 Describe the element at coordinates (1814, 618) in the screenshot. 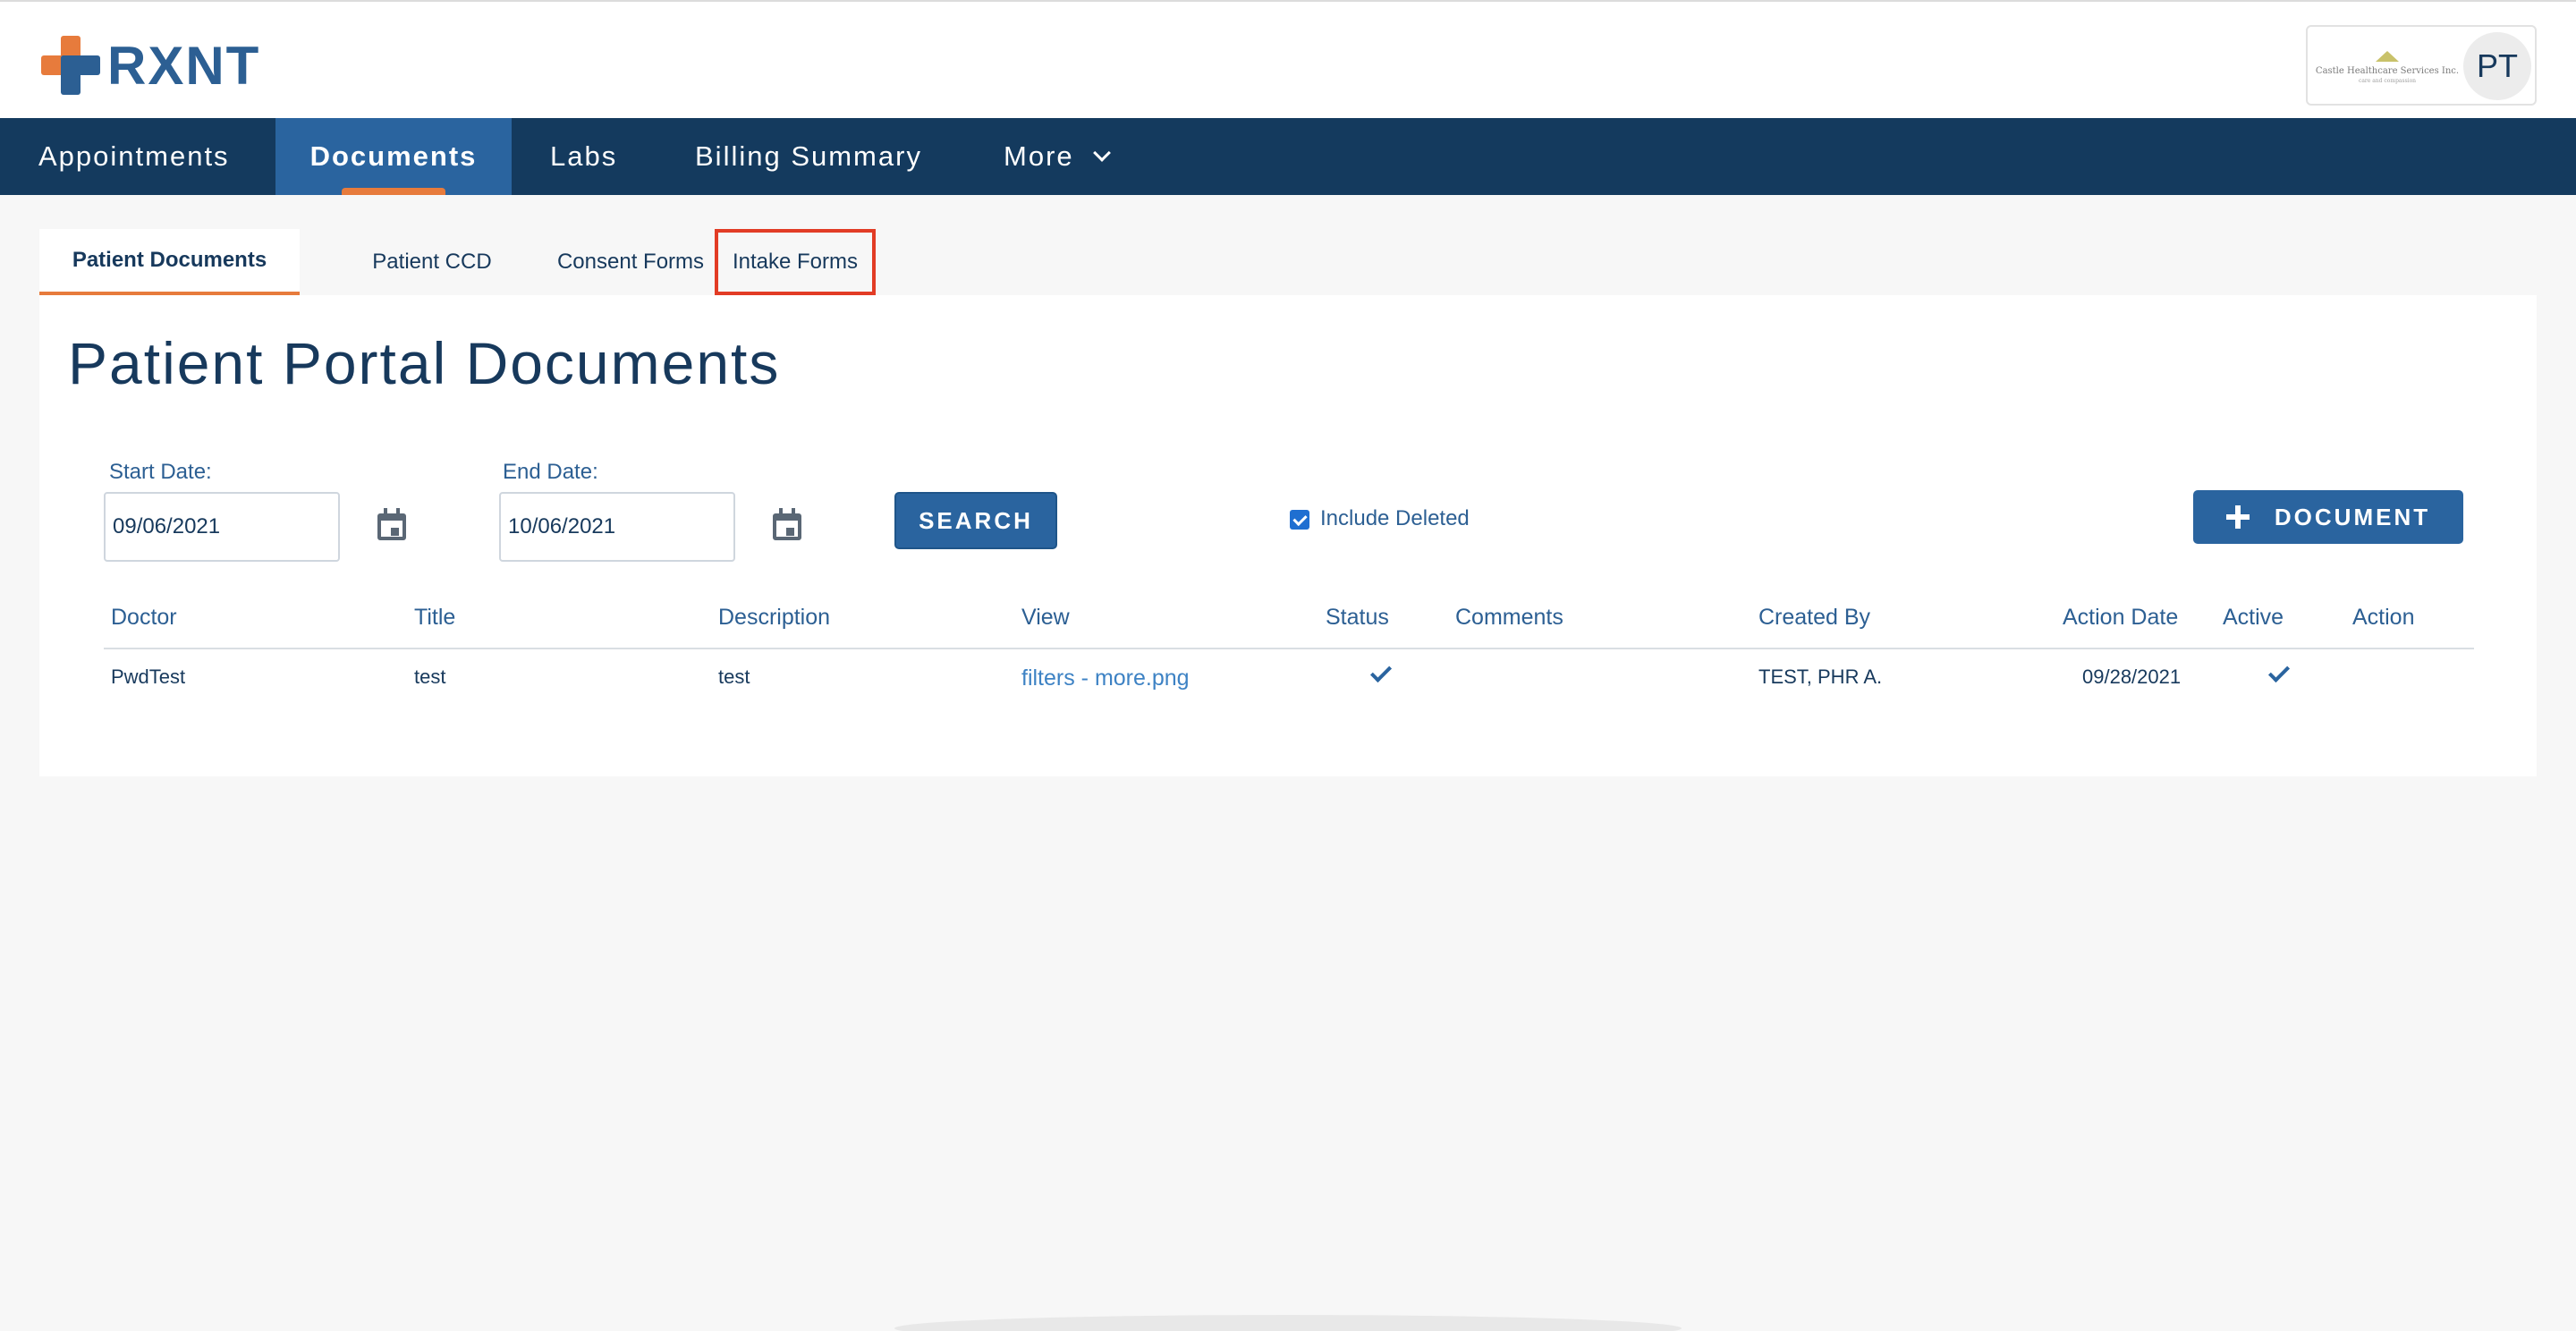

I see `column-header-created-by: Created By` at that location.